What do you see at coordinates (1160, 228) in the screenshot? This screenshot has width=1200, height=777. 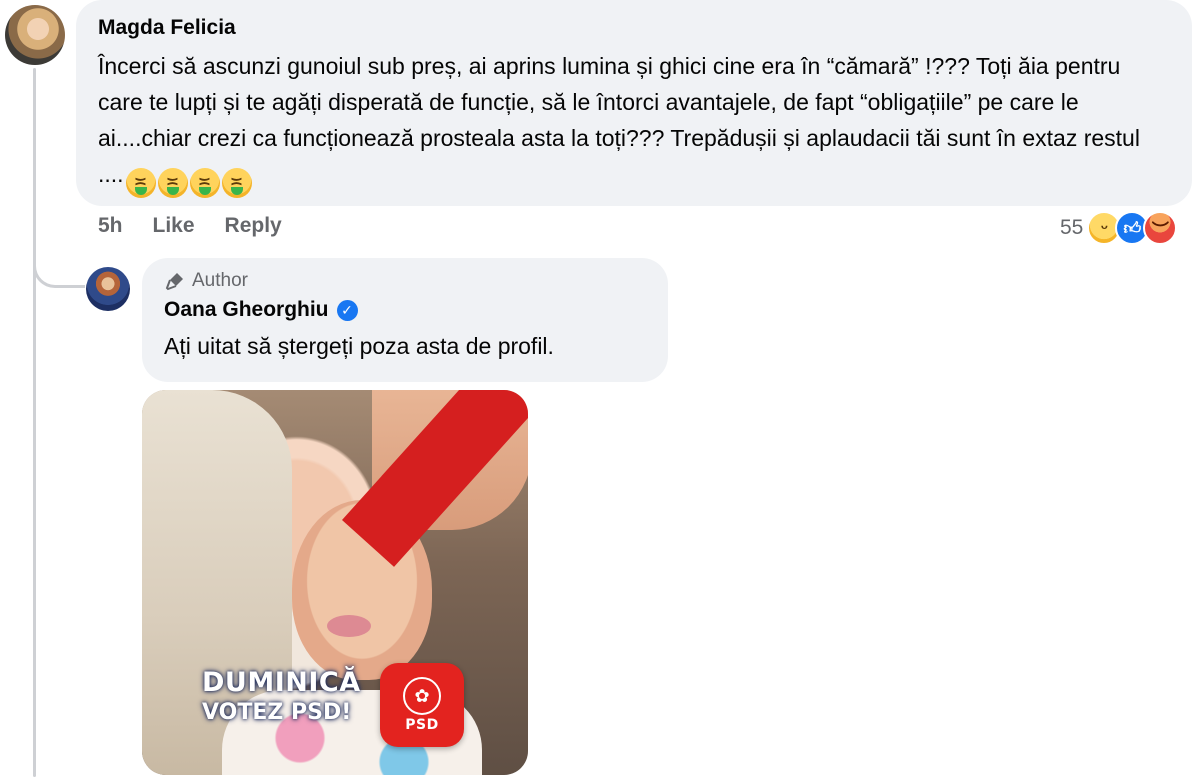 I see `angry-icon: ︶` at bounding box center [1160, 228].